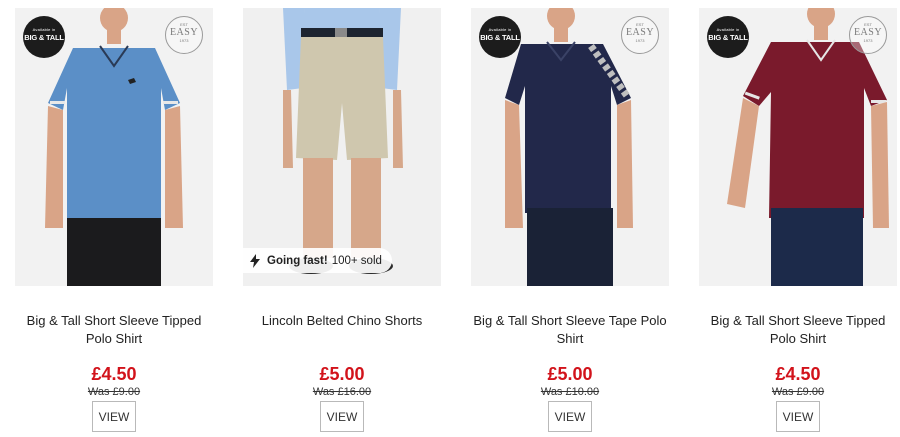 Image resolution: width=900 pixels, height=437 pixels. I want to click on was-price: Was £10.00, so click(570, 392).